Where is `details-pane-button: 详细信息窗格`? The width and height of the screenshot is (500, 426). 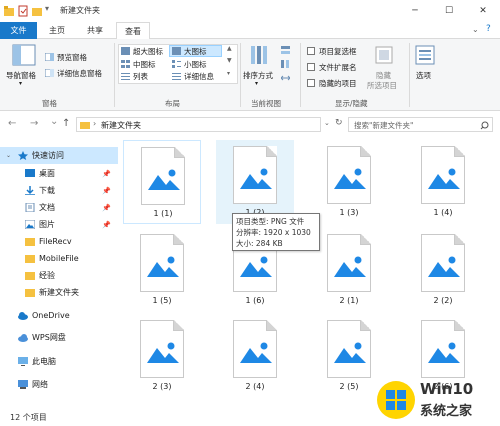
details-pane-button: 详细信息窗格 is located at coordinates (79, 73).